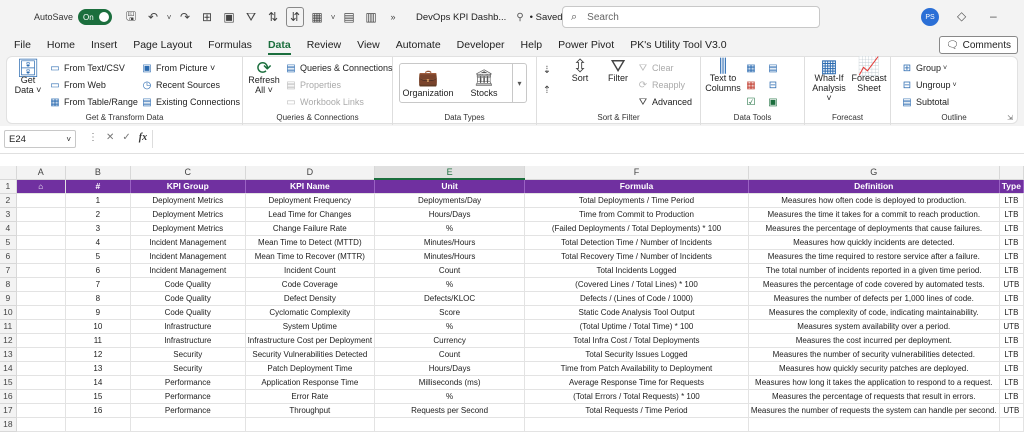 The height and width of the screenshot is (439, 1024). I want to click on tab-formulas: Formulas, so click(230, 45).